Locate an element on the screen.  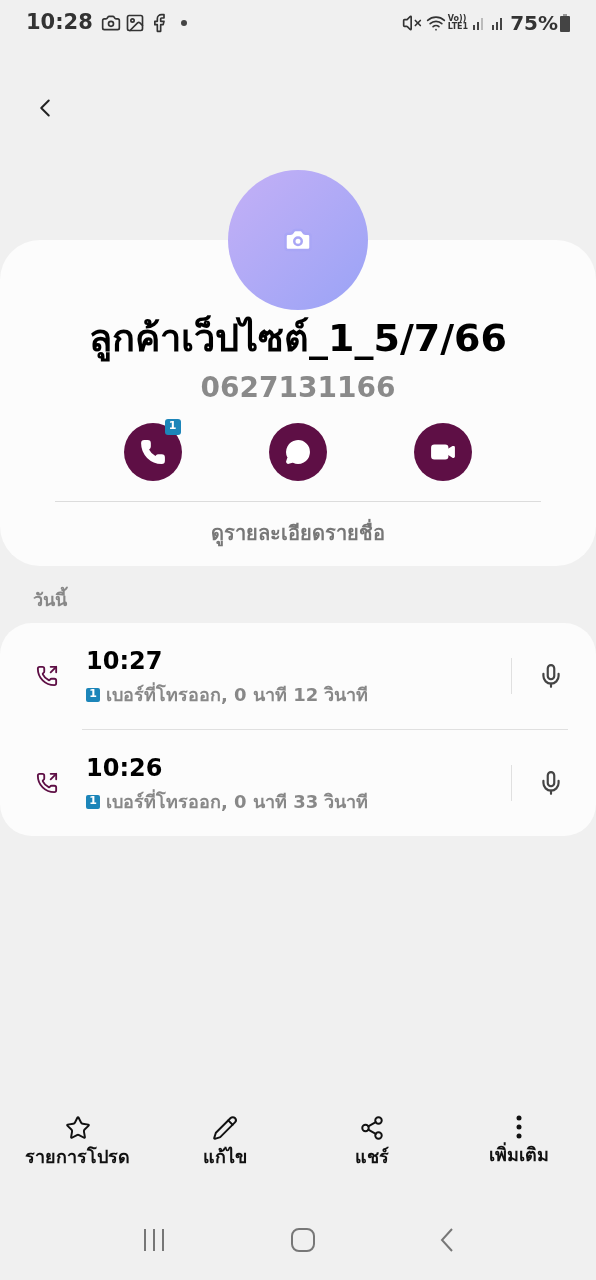
battery-icon is located at coordinates (565, 22).